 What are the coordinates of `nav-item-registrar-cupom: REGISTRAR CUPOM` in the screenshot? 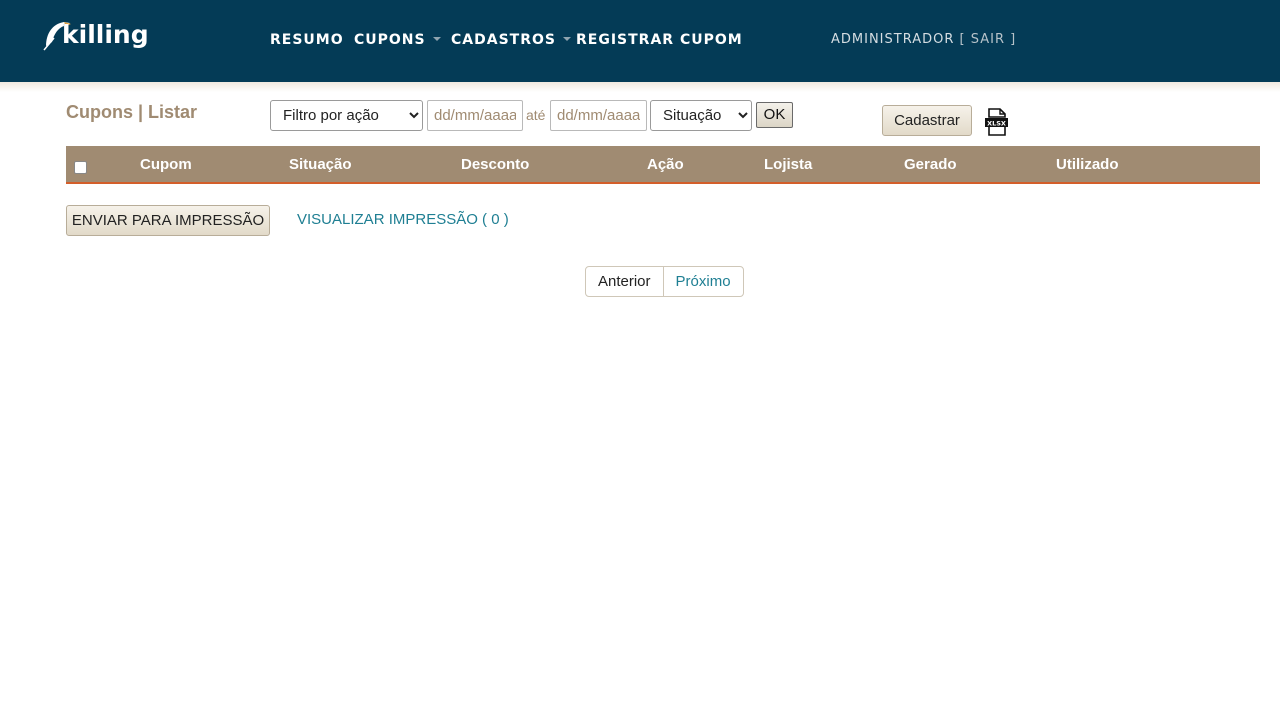 It's located at (659, 40).